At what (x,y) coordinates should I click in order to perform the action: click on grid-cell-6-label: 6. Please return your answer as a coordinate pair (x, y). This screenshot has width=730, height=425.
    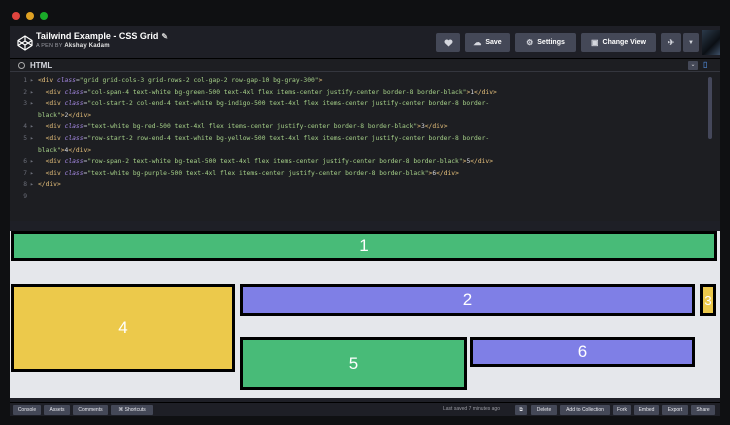
    Looking at the image, I should click on (582, 351).